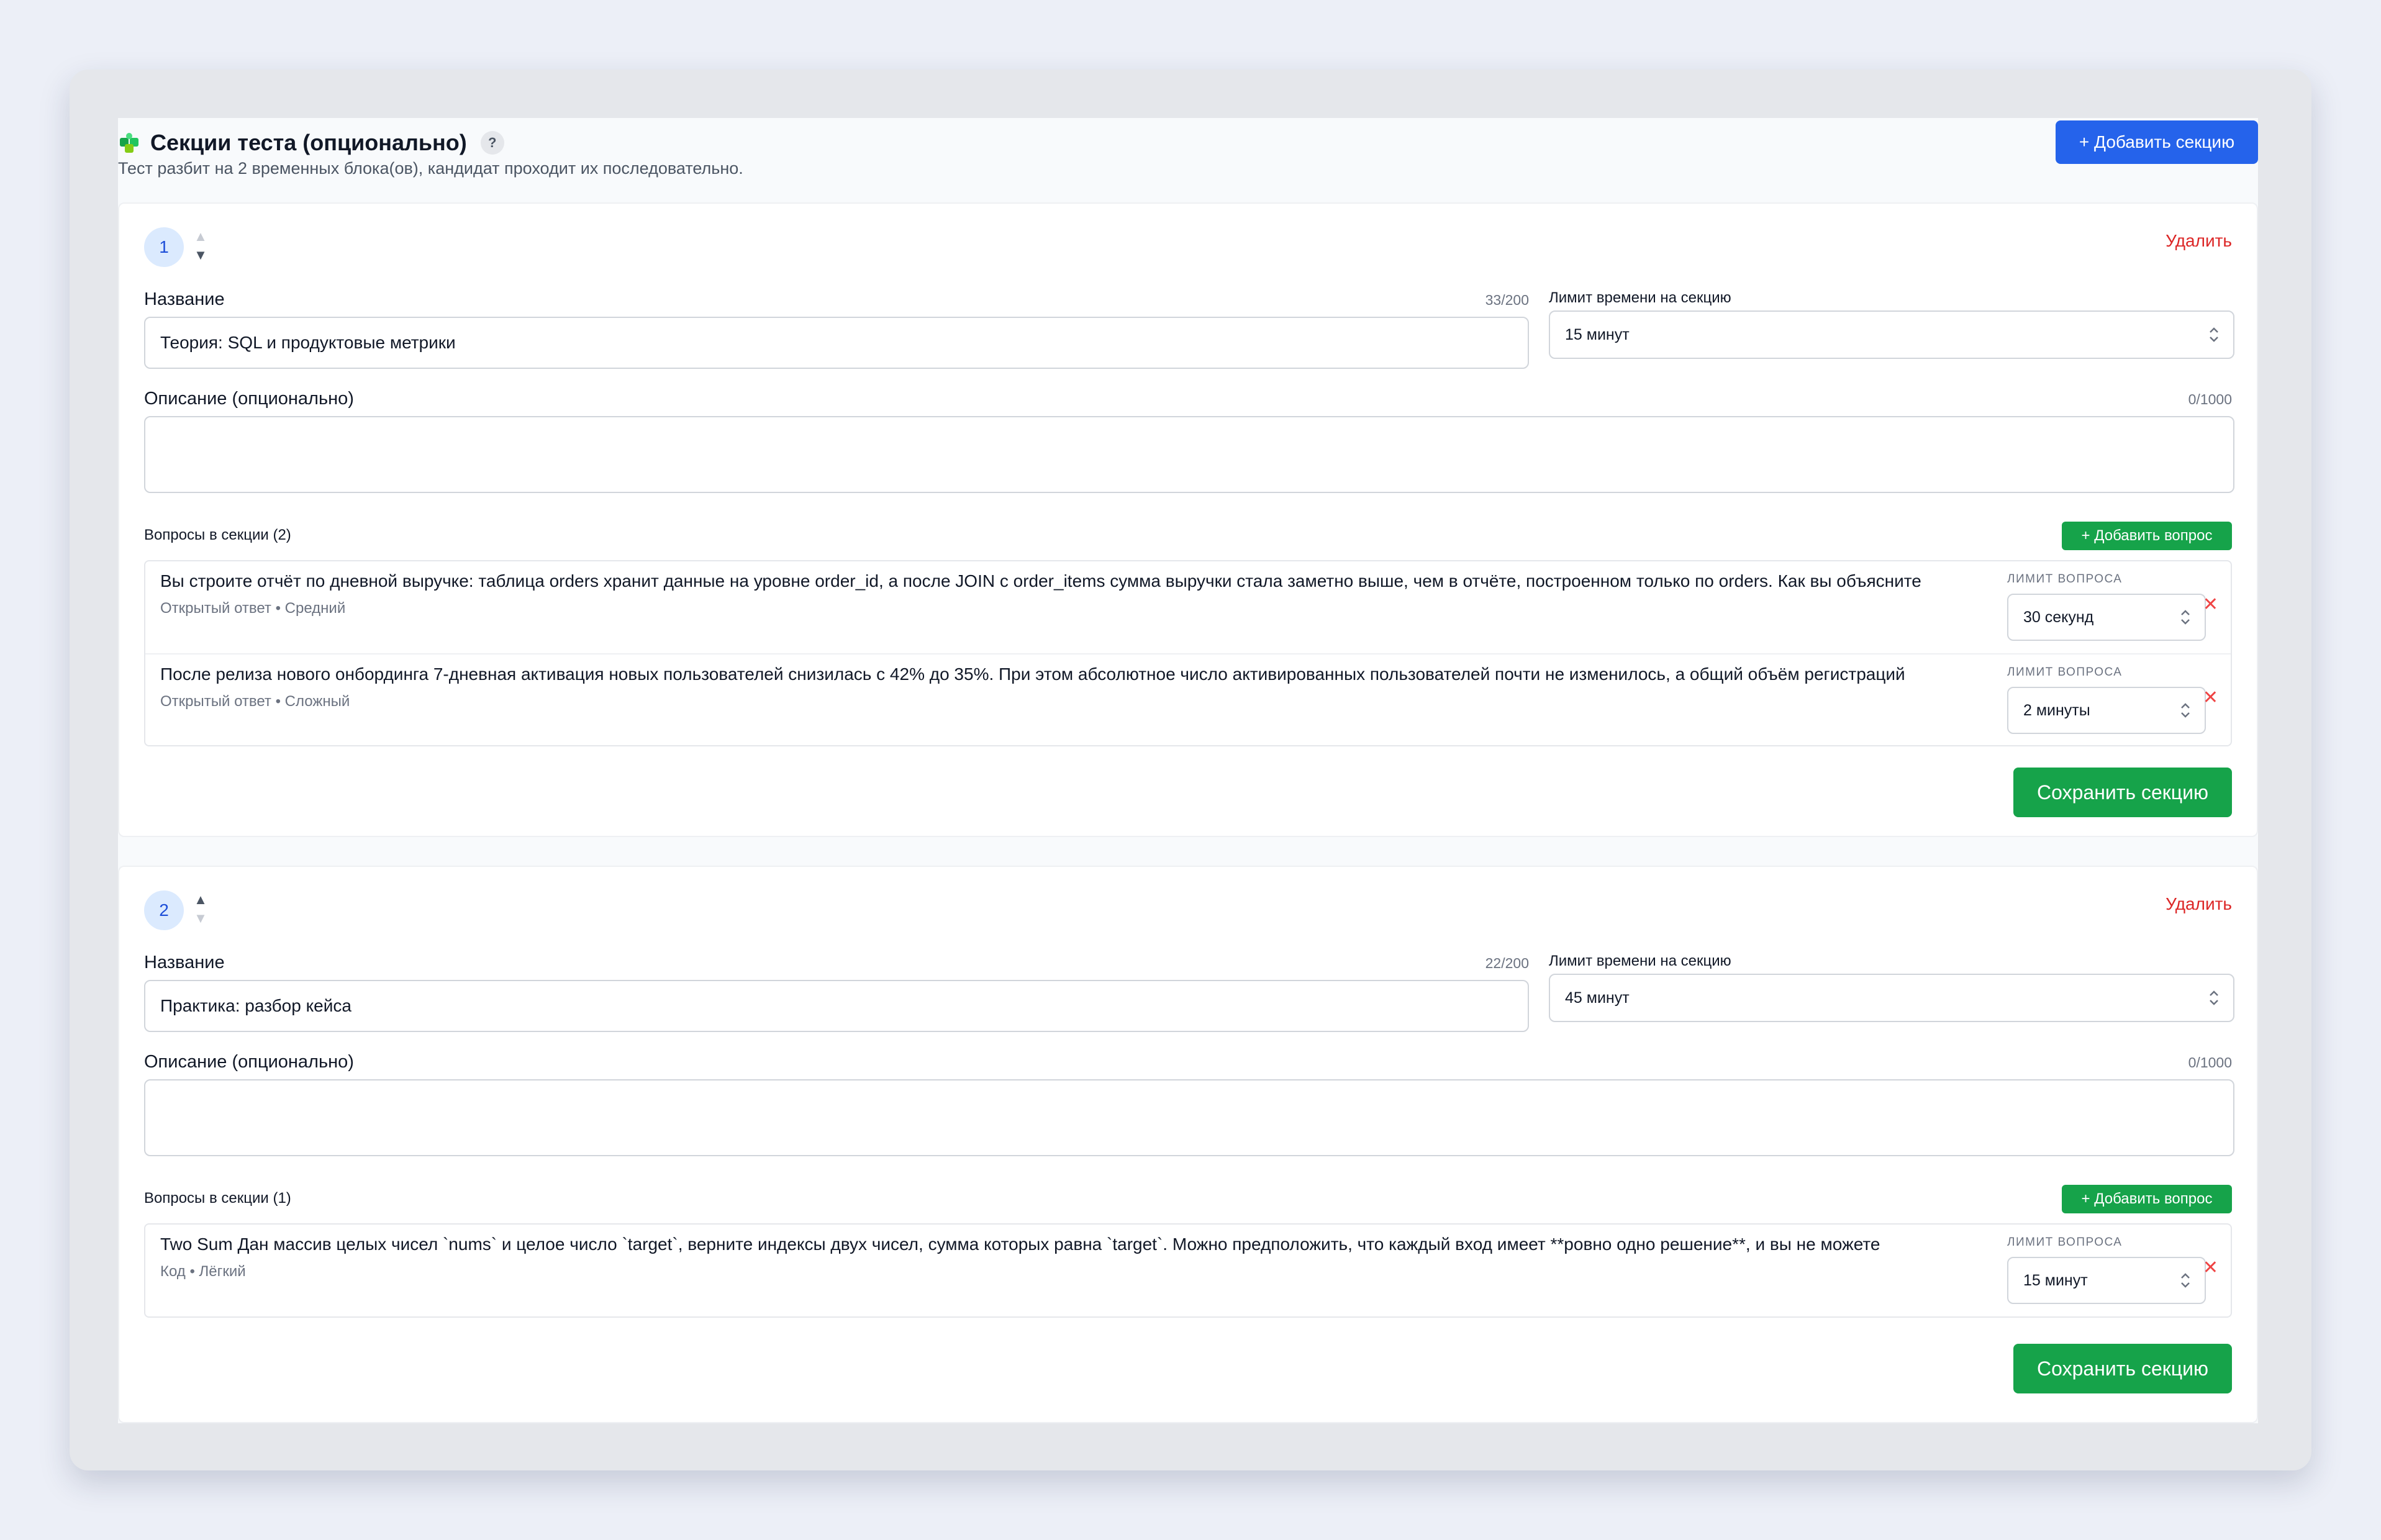 Image resolution: width=2381 pixels, height=1540 pixels. I want to click on time-limit-value: 45 минут, so click(1597, 998).